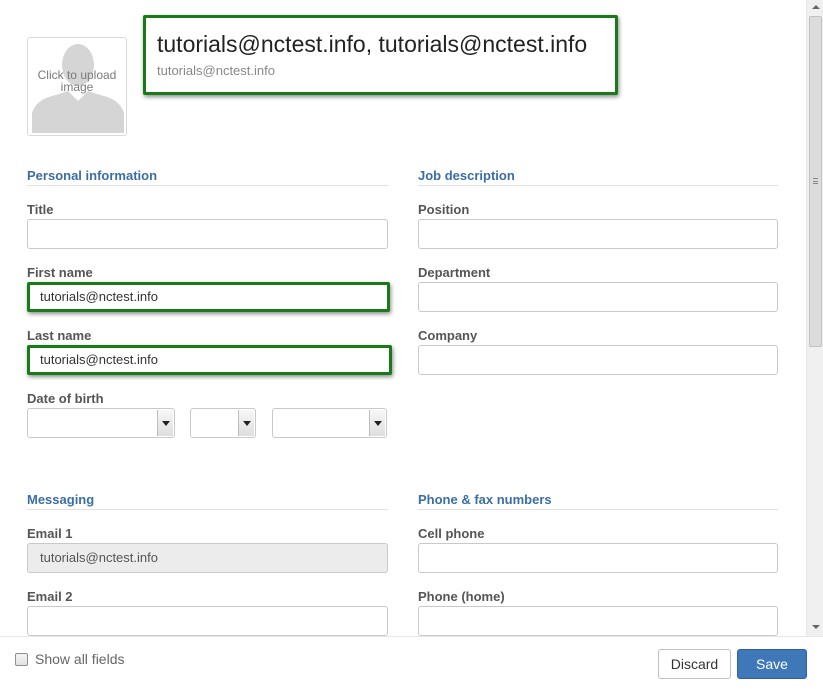 This screenshot has width=823, height=689. Describe the element at coordinates (772, 664) in the screenshot. I see `save-button: Save` at that location.